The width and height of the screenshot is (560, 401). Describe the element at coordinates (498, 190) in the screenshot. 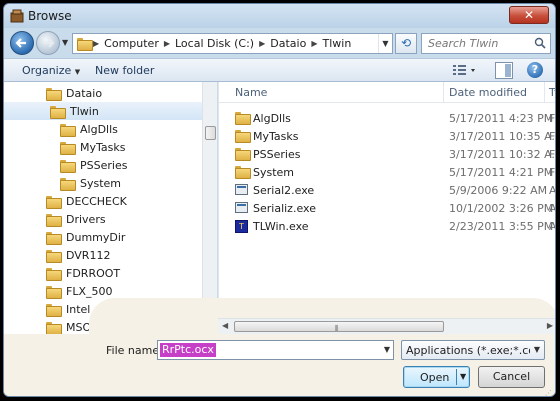

I see `file-date: 5/9/2006 9:22 AM` at that location.